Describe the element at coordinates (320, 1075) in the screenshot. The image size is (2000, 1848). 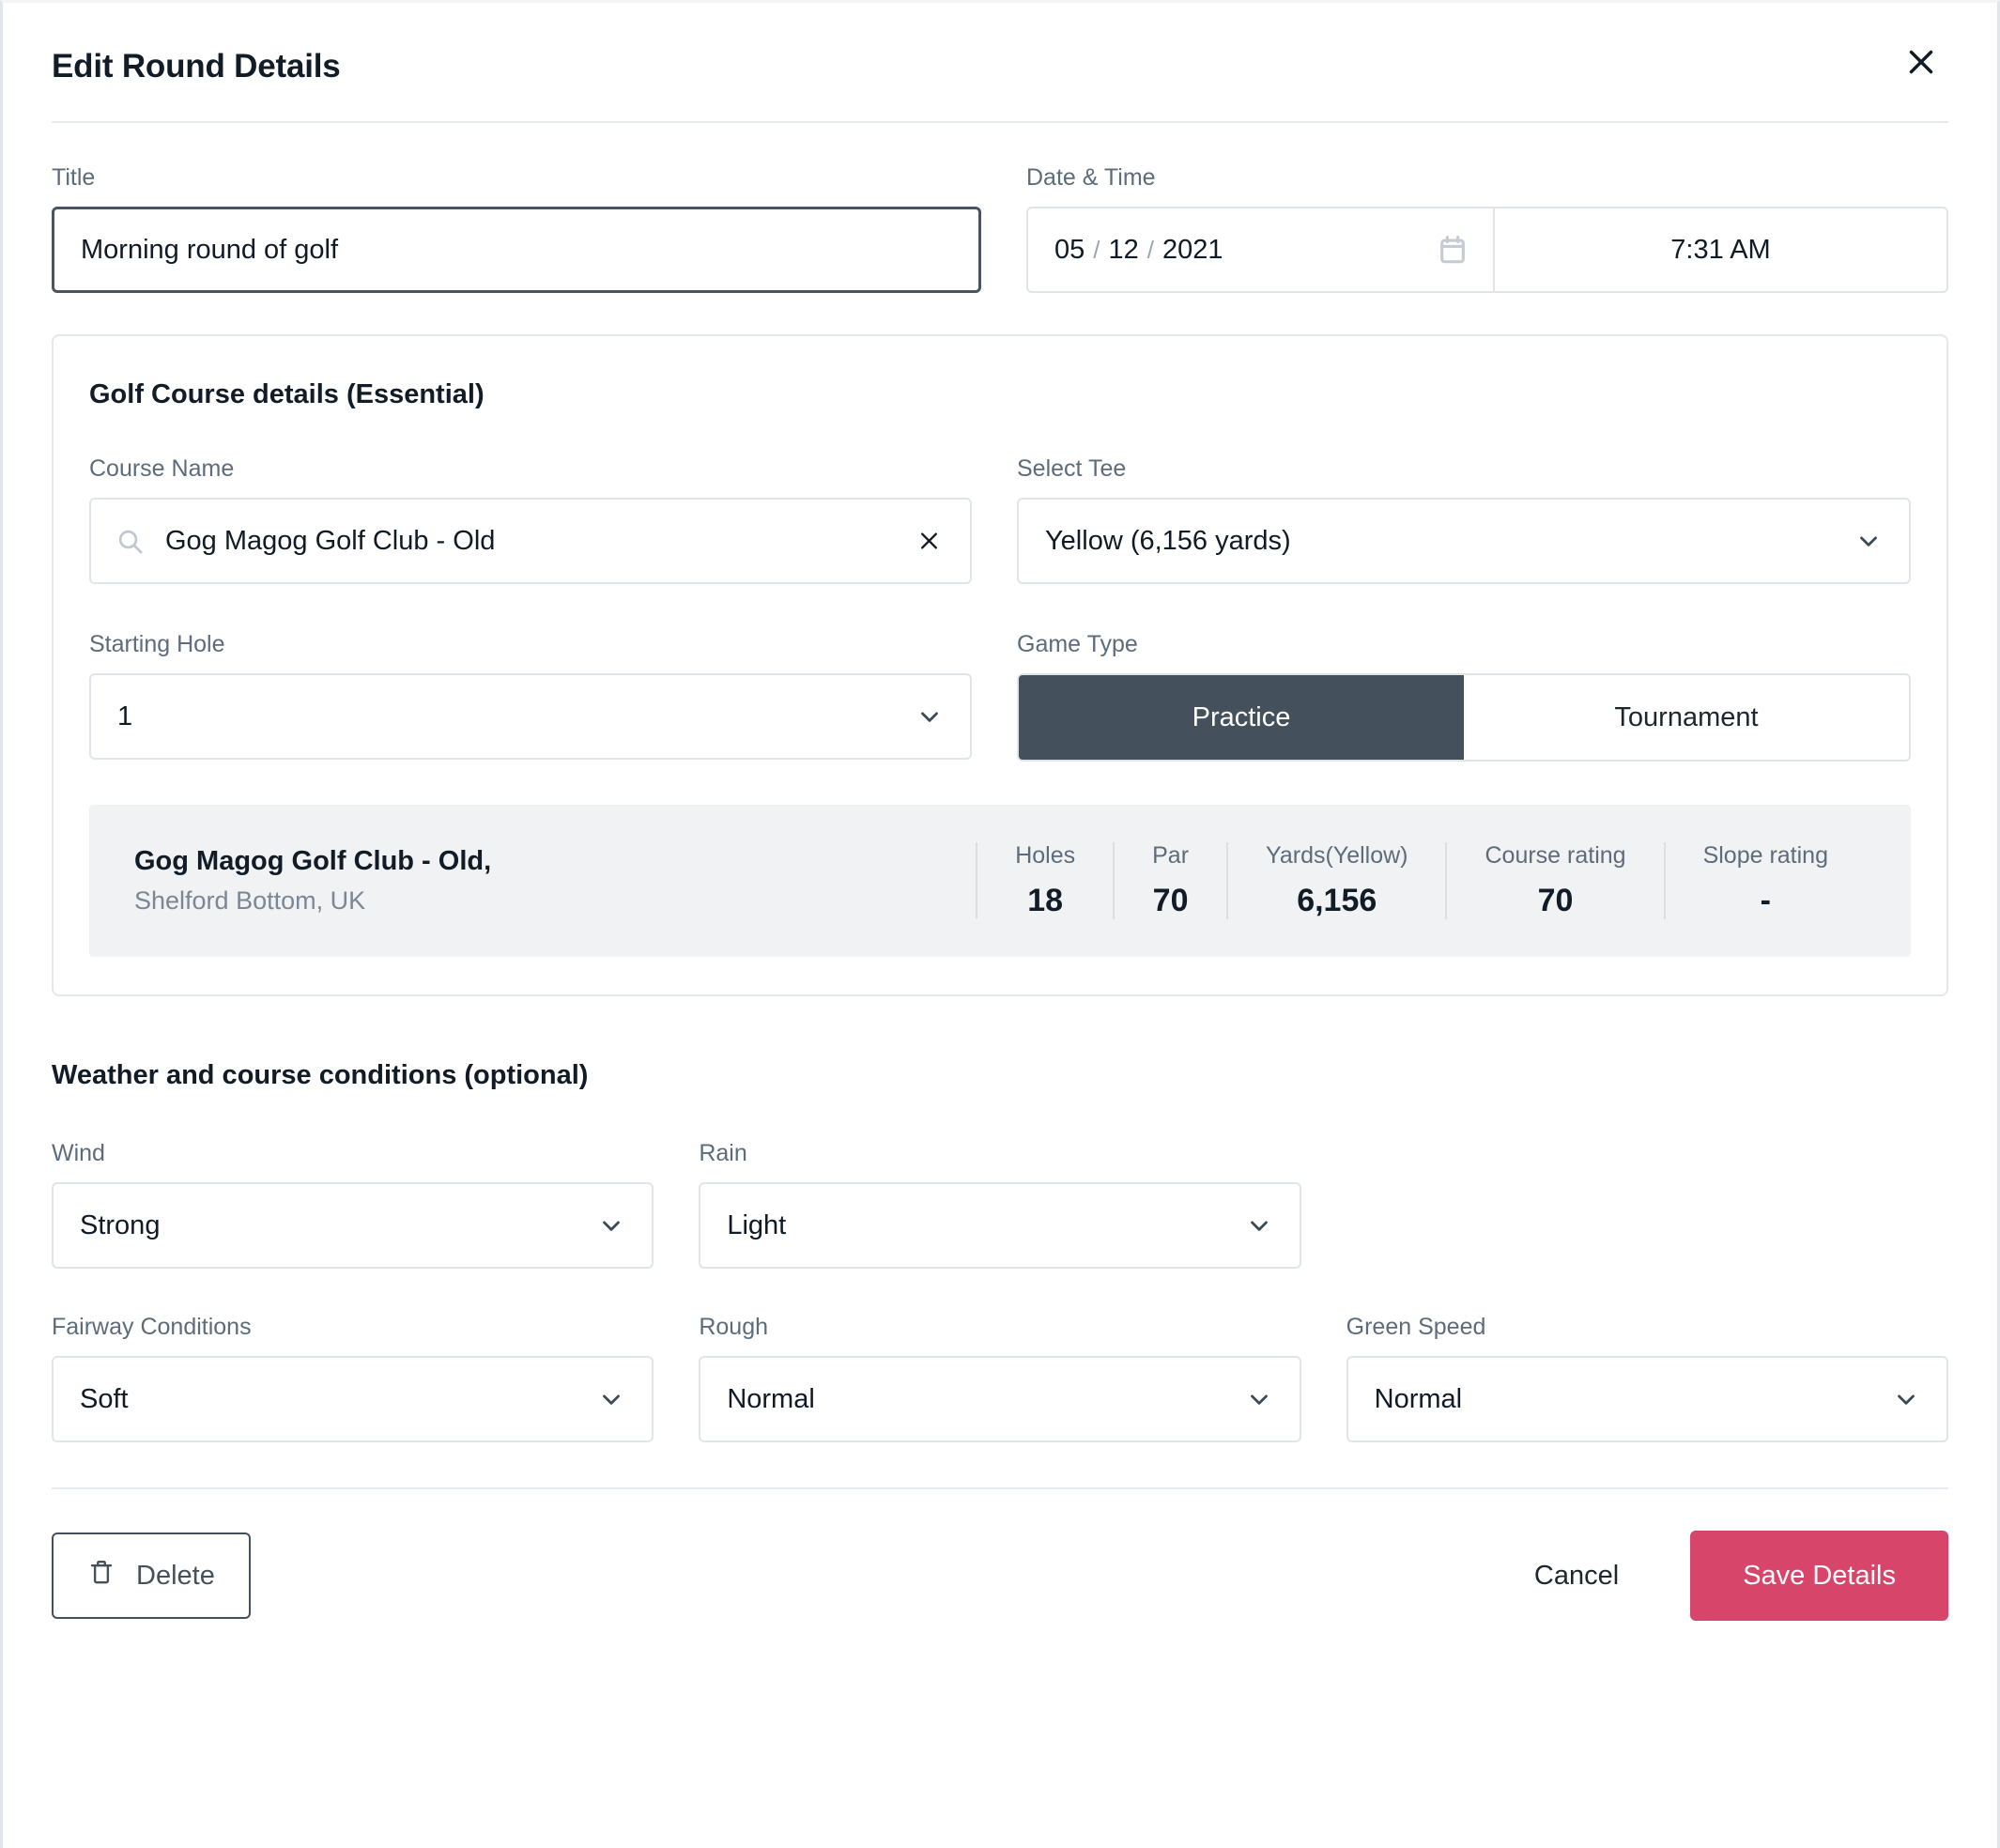
I see `weather-section-title: Weather and course conditions (optional)` at that location.